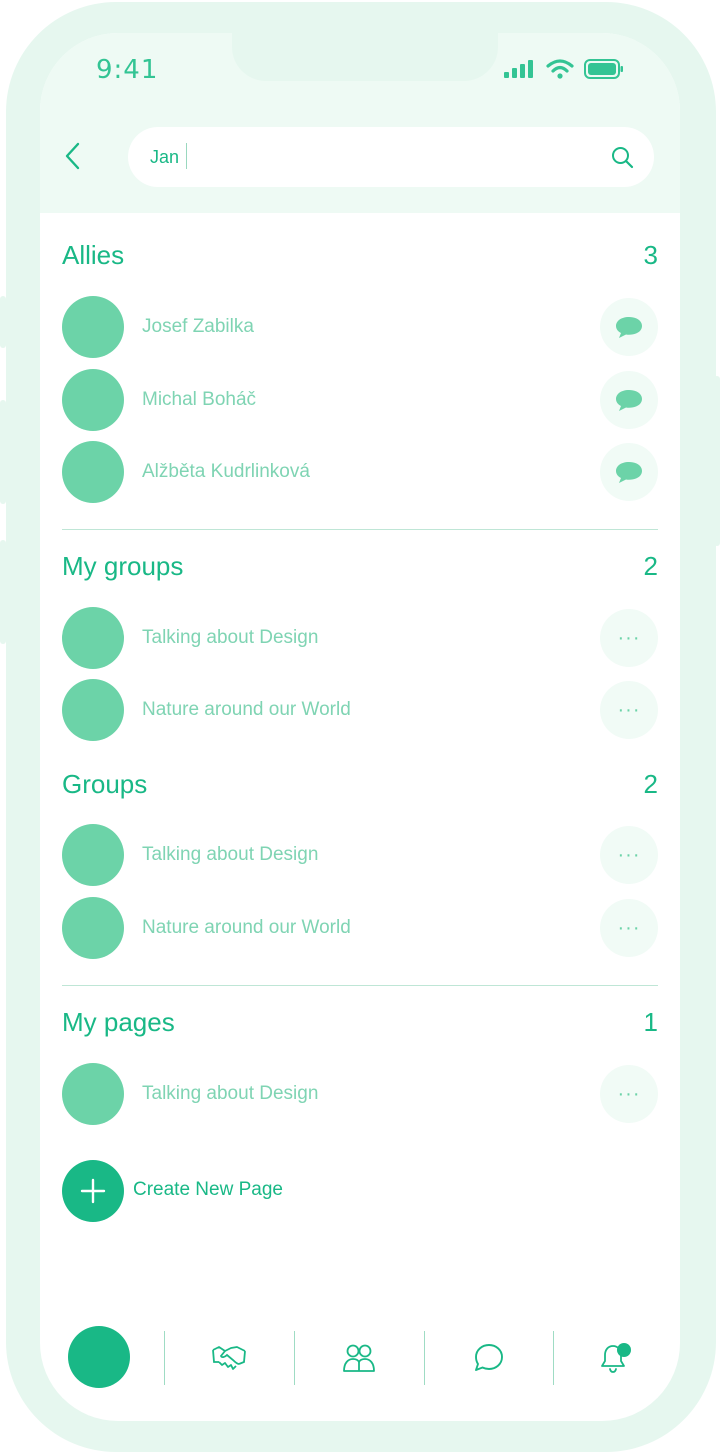  I want to click on section-title: My pages, so click(118, 1022).